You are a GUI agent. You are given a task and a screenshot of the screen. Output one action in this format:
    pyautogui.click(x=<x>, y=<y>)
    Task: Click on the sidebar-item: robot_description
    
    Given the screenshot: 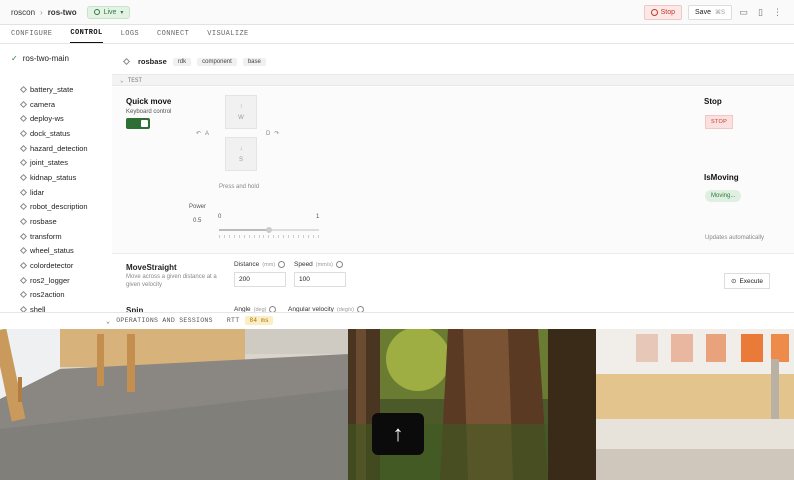 What is the action you would take?
    pyautogui.click(x=53, y=207)
    